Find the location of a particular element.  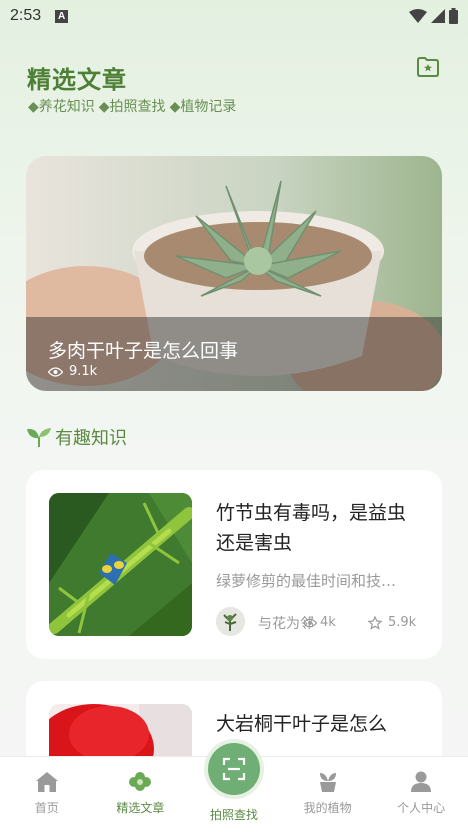

tab-photo-search: 拍照查找 is located at coordinates (234, 787).